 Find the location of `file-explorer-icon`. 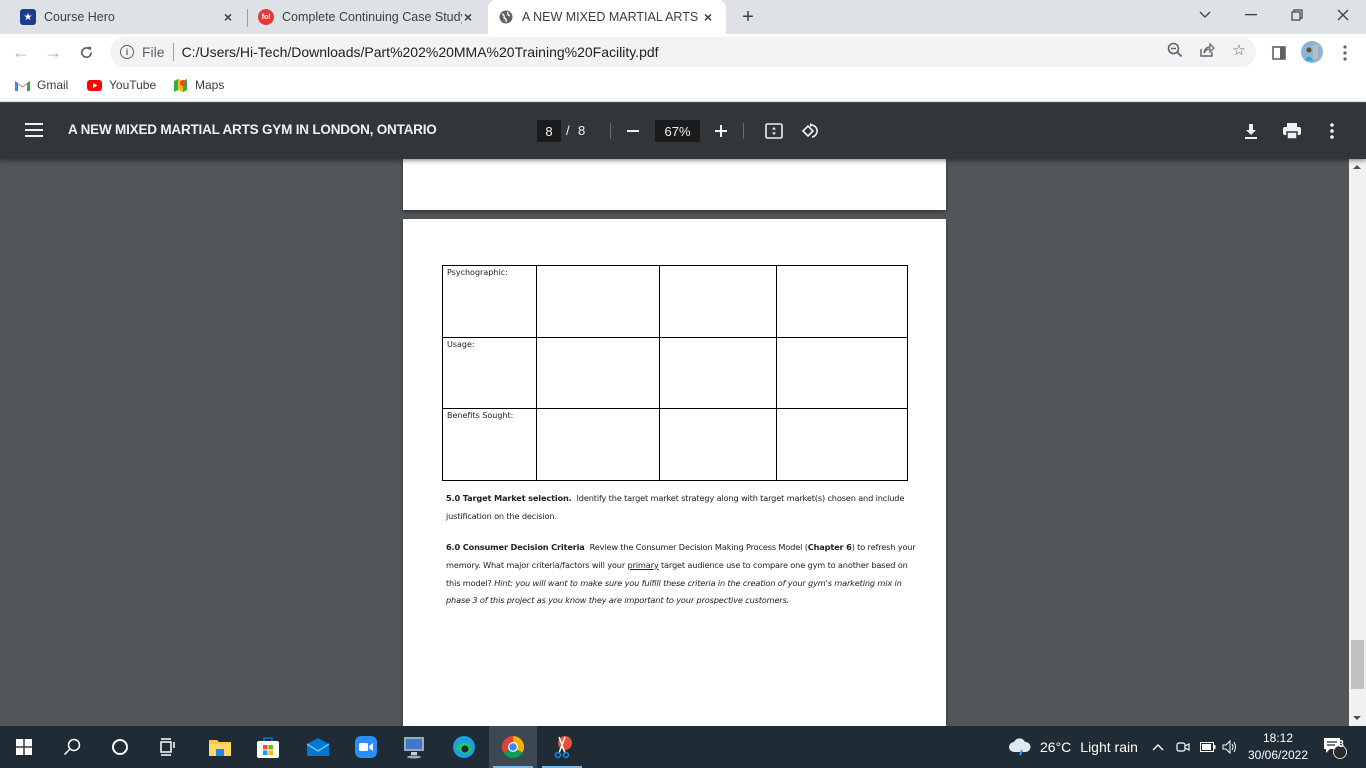

file-explorer-icon is located at coordinates (220, 748).